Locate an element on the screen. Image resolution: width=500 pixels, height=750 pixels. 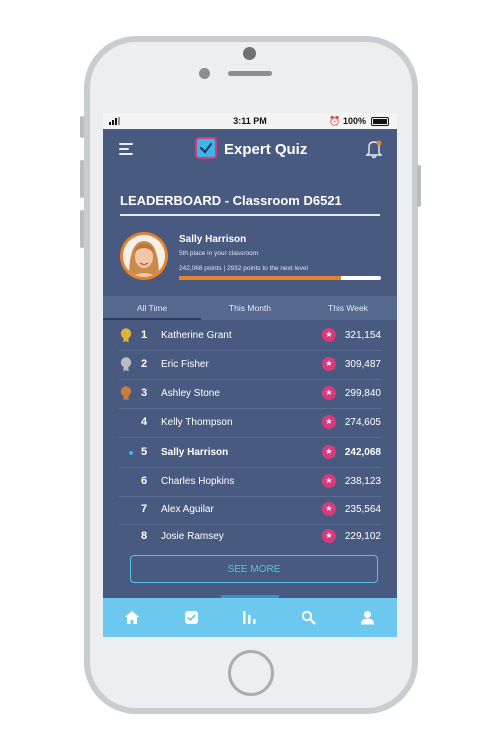
row-score: 242,068 is located at coordinates (362, 452).